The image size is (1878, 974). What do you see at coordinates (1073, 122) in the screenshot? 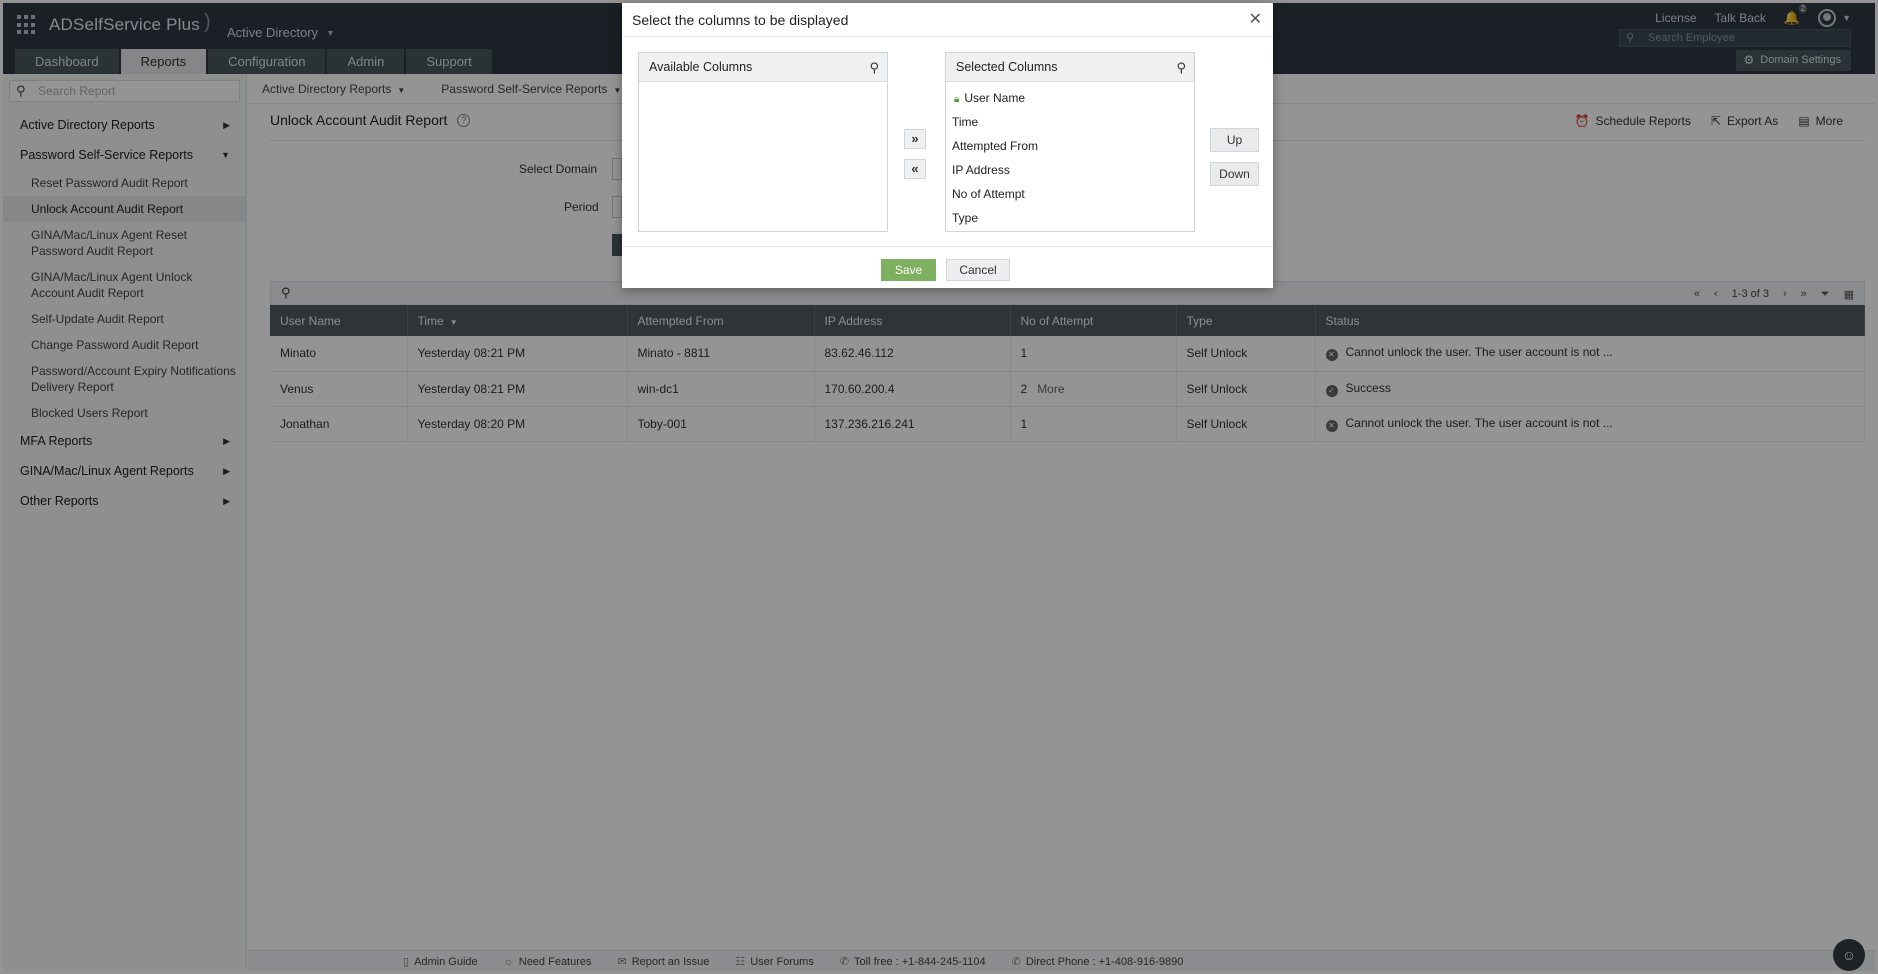
I see `list-item: Time` at bounding box center [1073, 122].